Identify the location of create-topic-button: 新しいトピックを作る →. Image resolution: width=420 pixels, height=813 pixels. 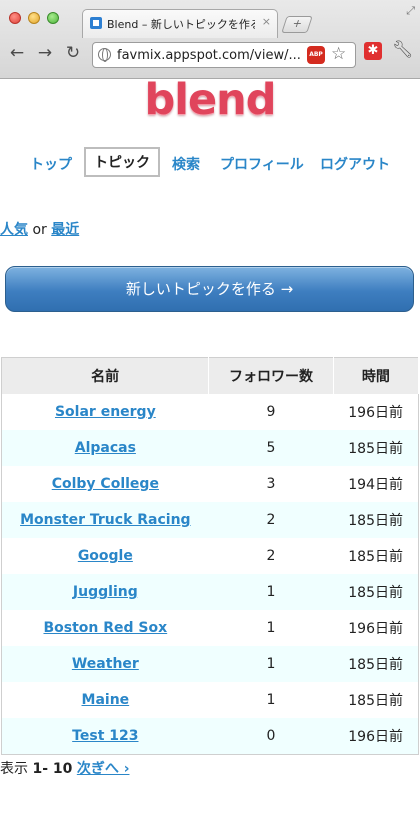
(209, 289).